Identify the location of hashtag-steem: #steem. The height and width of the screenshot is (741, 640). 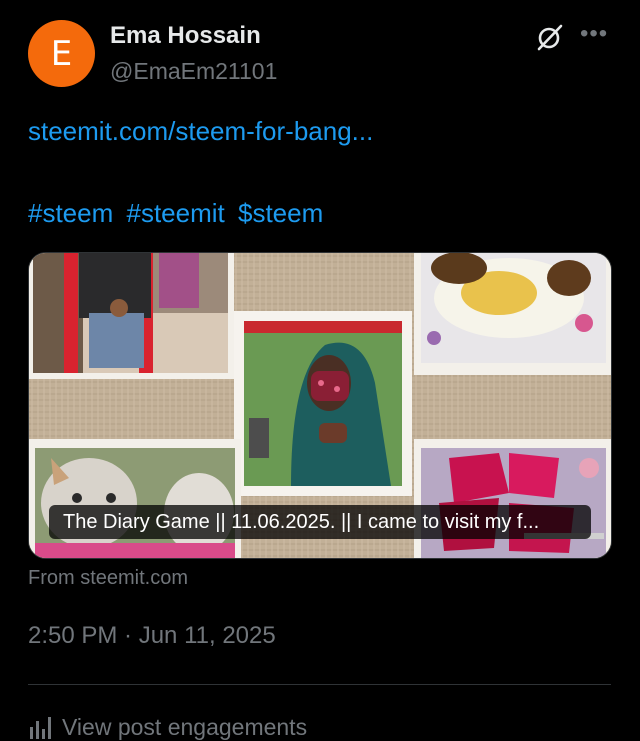
(70, 213).